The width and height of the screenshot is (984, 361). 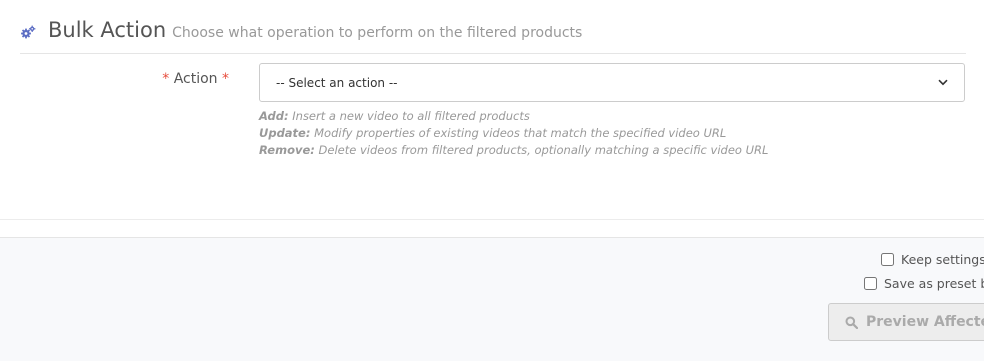 What do you see at coordinates (925, 322) in the screenshot?
I see `preview-affected-label: Preview Affected` at bounding box center [925, 322].